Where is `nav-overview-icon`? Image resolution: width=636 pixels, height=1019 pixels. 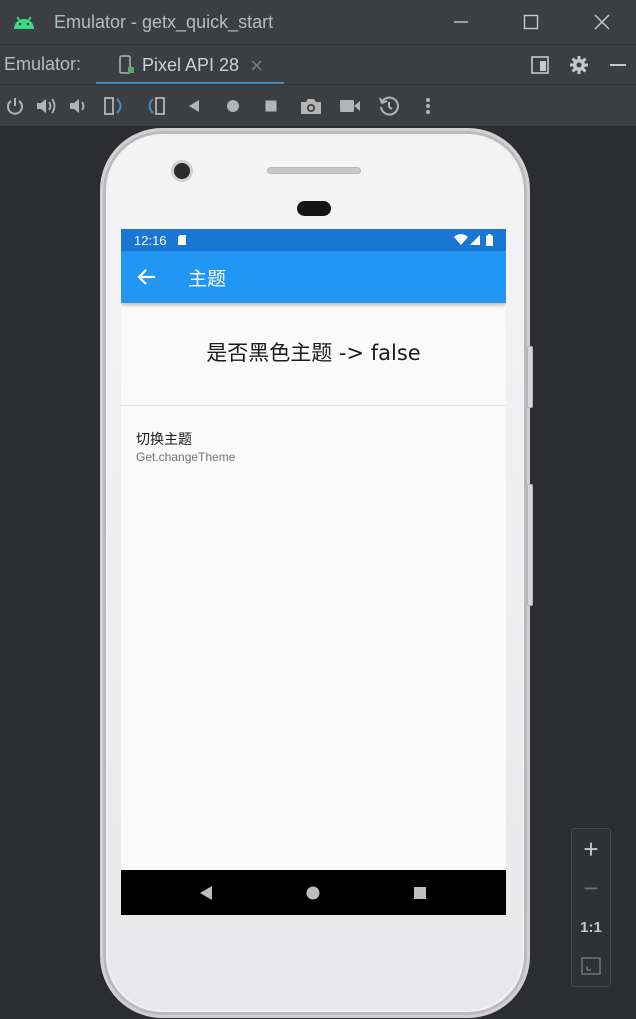 nav-overview-icon is located at coordinates (420, 892).